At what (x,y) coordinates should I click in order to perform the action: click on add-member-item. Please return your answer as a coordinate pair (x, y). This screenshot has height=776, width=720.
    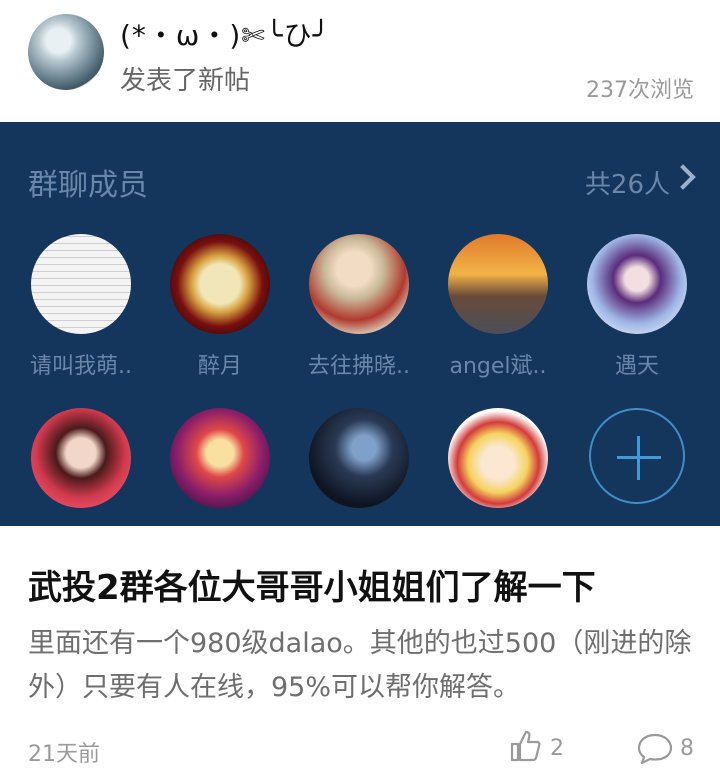
    Looking at the image, I should click on (637, 456).